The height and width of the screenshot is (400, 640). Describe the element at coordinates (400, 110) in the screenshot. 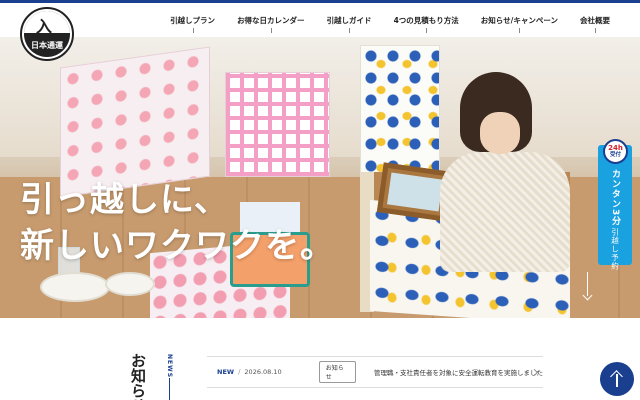

I see `hero-box-birds` at that location.